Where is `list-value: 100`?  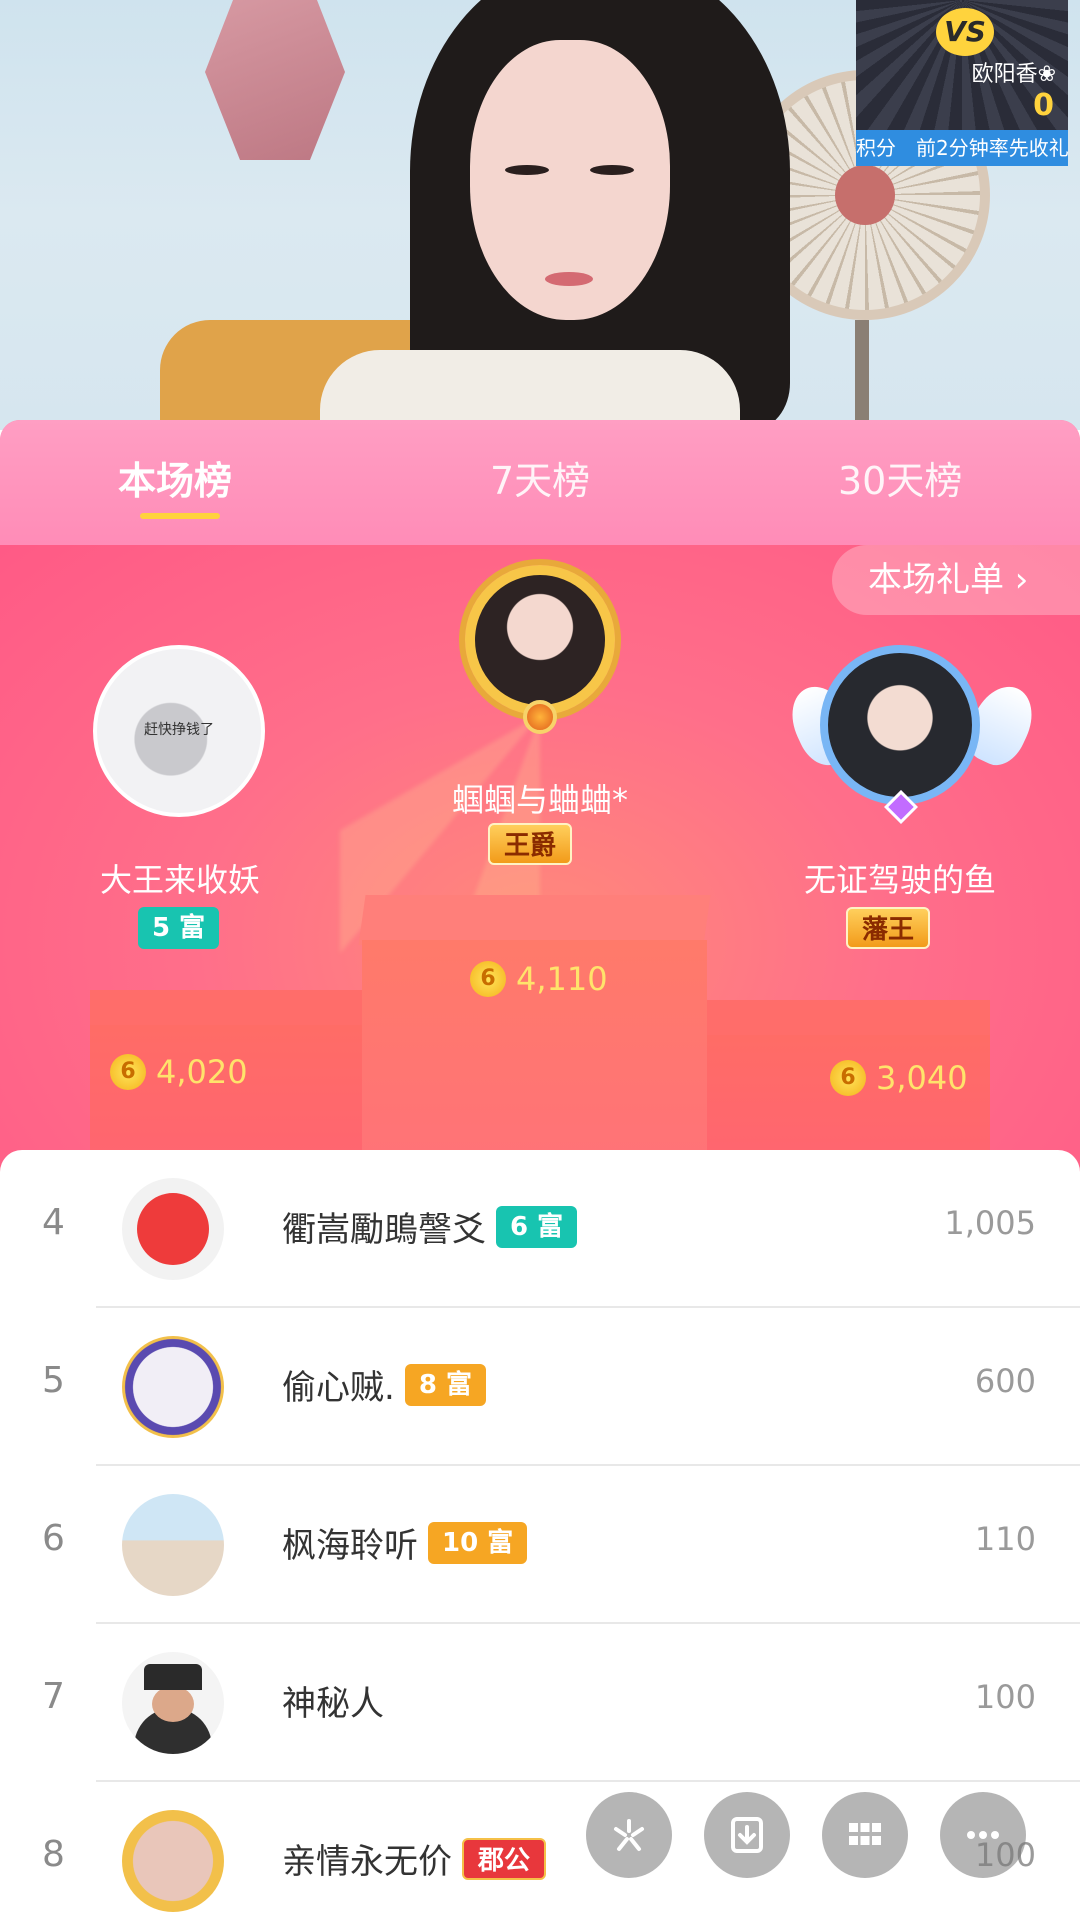
list-value: 100 is located at coordinates (1005, 1697).